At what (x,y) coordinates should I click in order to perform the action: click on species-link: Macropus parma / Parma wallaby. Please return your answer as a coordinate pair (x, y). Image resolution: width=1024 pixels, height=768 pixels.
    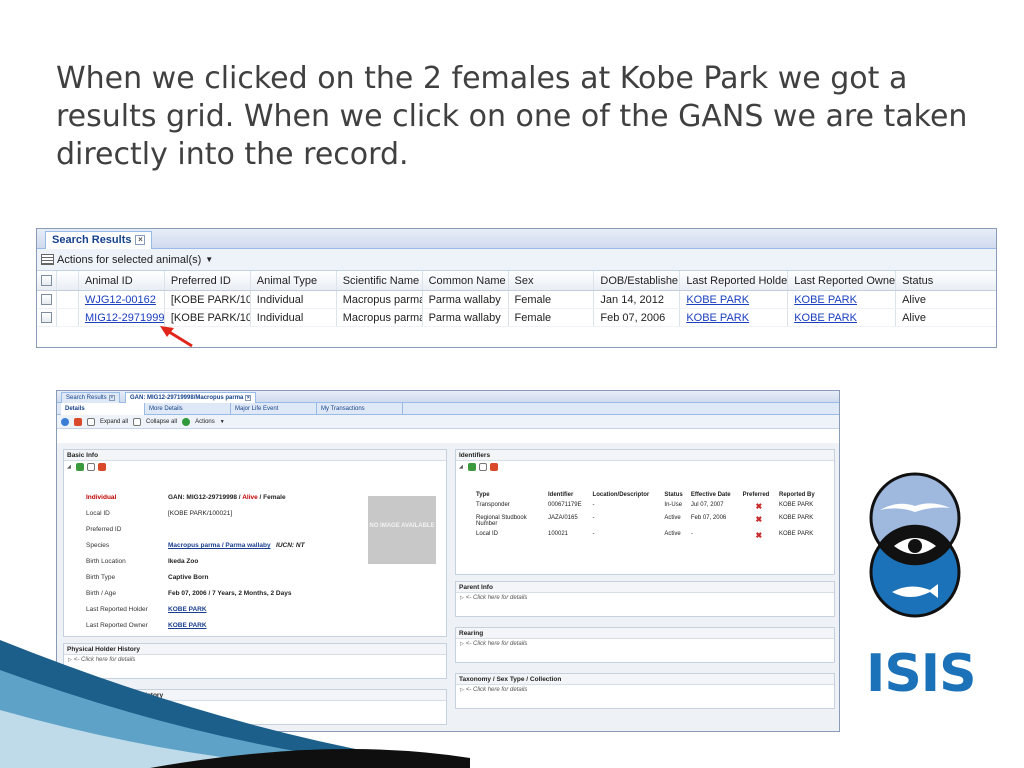
    Looking at the image, I should click on (219, 545).